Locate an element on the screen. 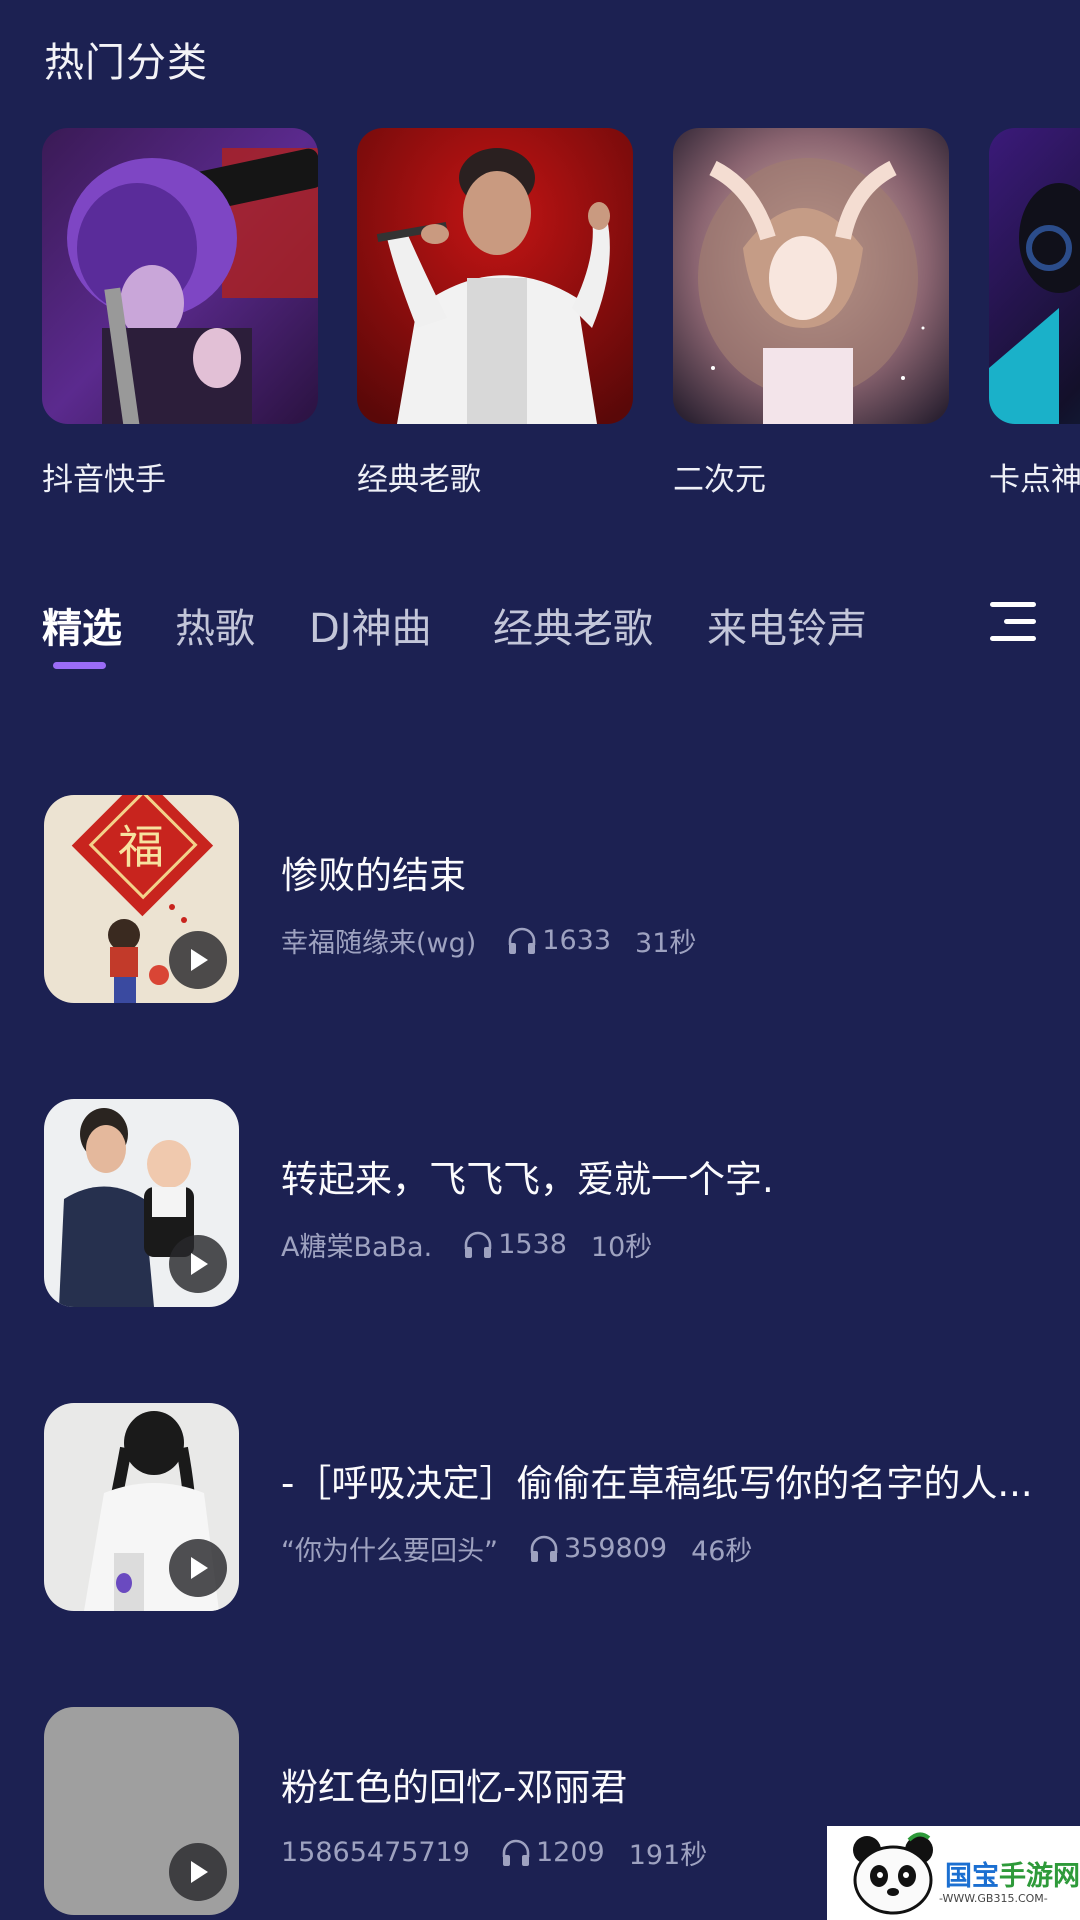  category-label-classic: 经典老歌 is located at coordinates (419, 480).